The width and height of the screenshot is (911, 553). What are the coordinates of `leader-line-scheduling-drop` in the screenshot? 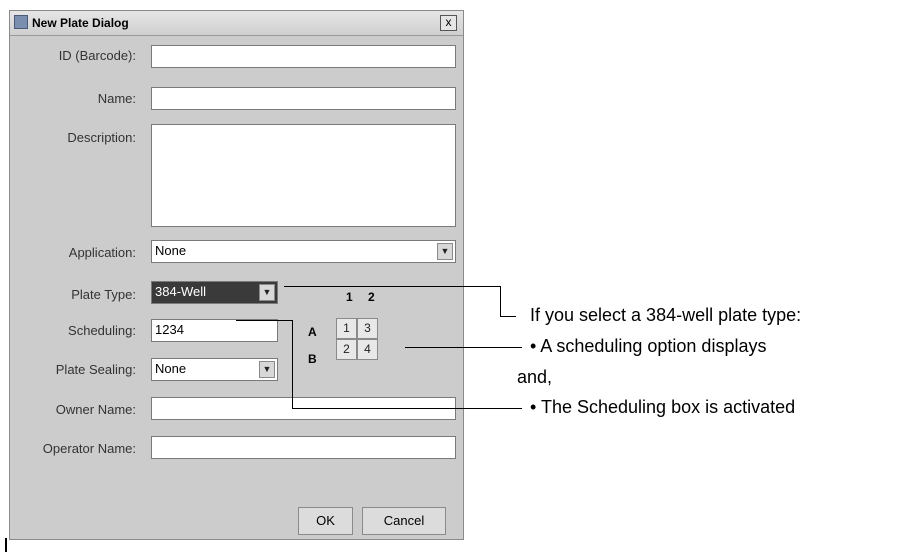 It's located at (292, 364).